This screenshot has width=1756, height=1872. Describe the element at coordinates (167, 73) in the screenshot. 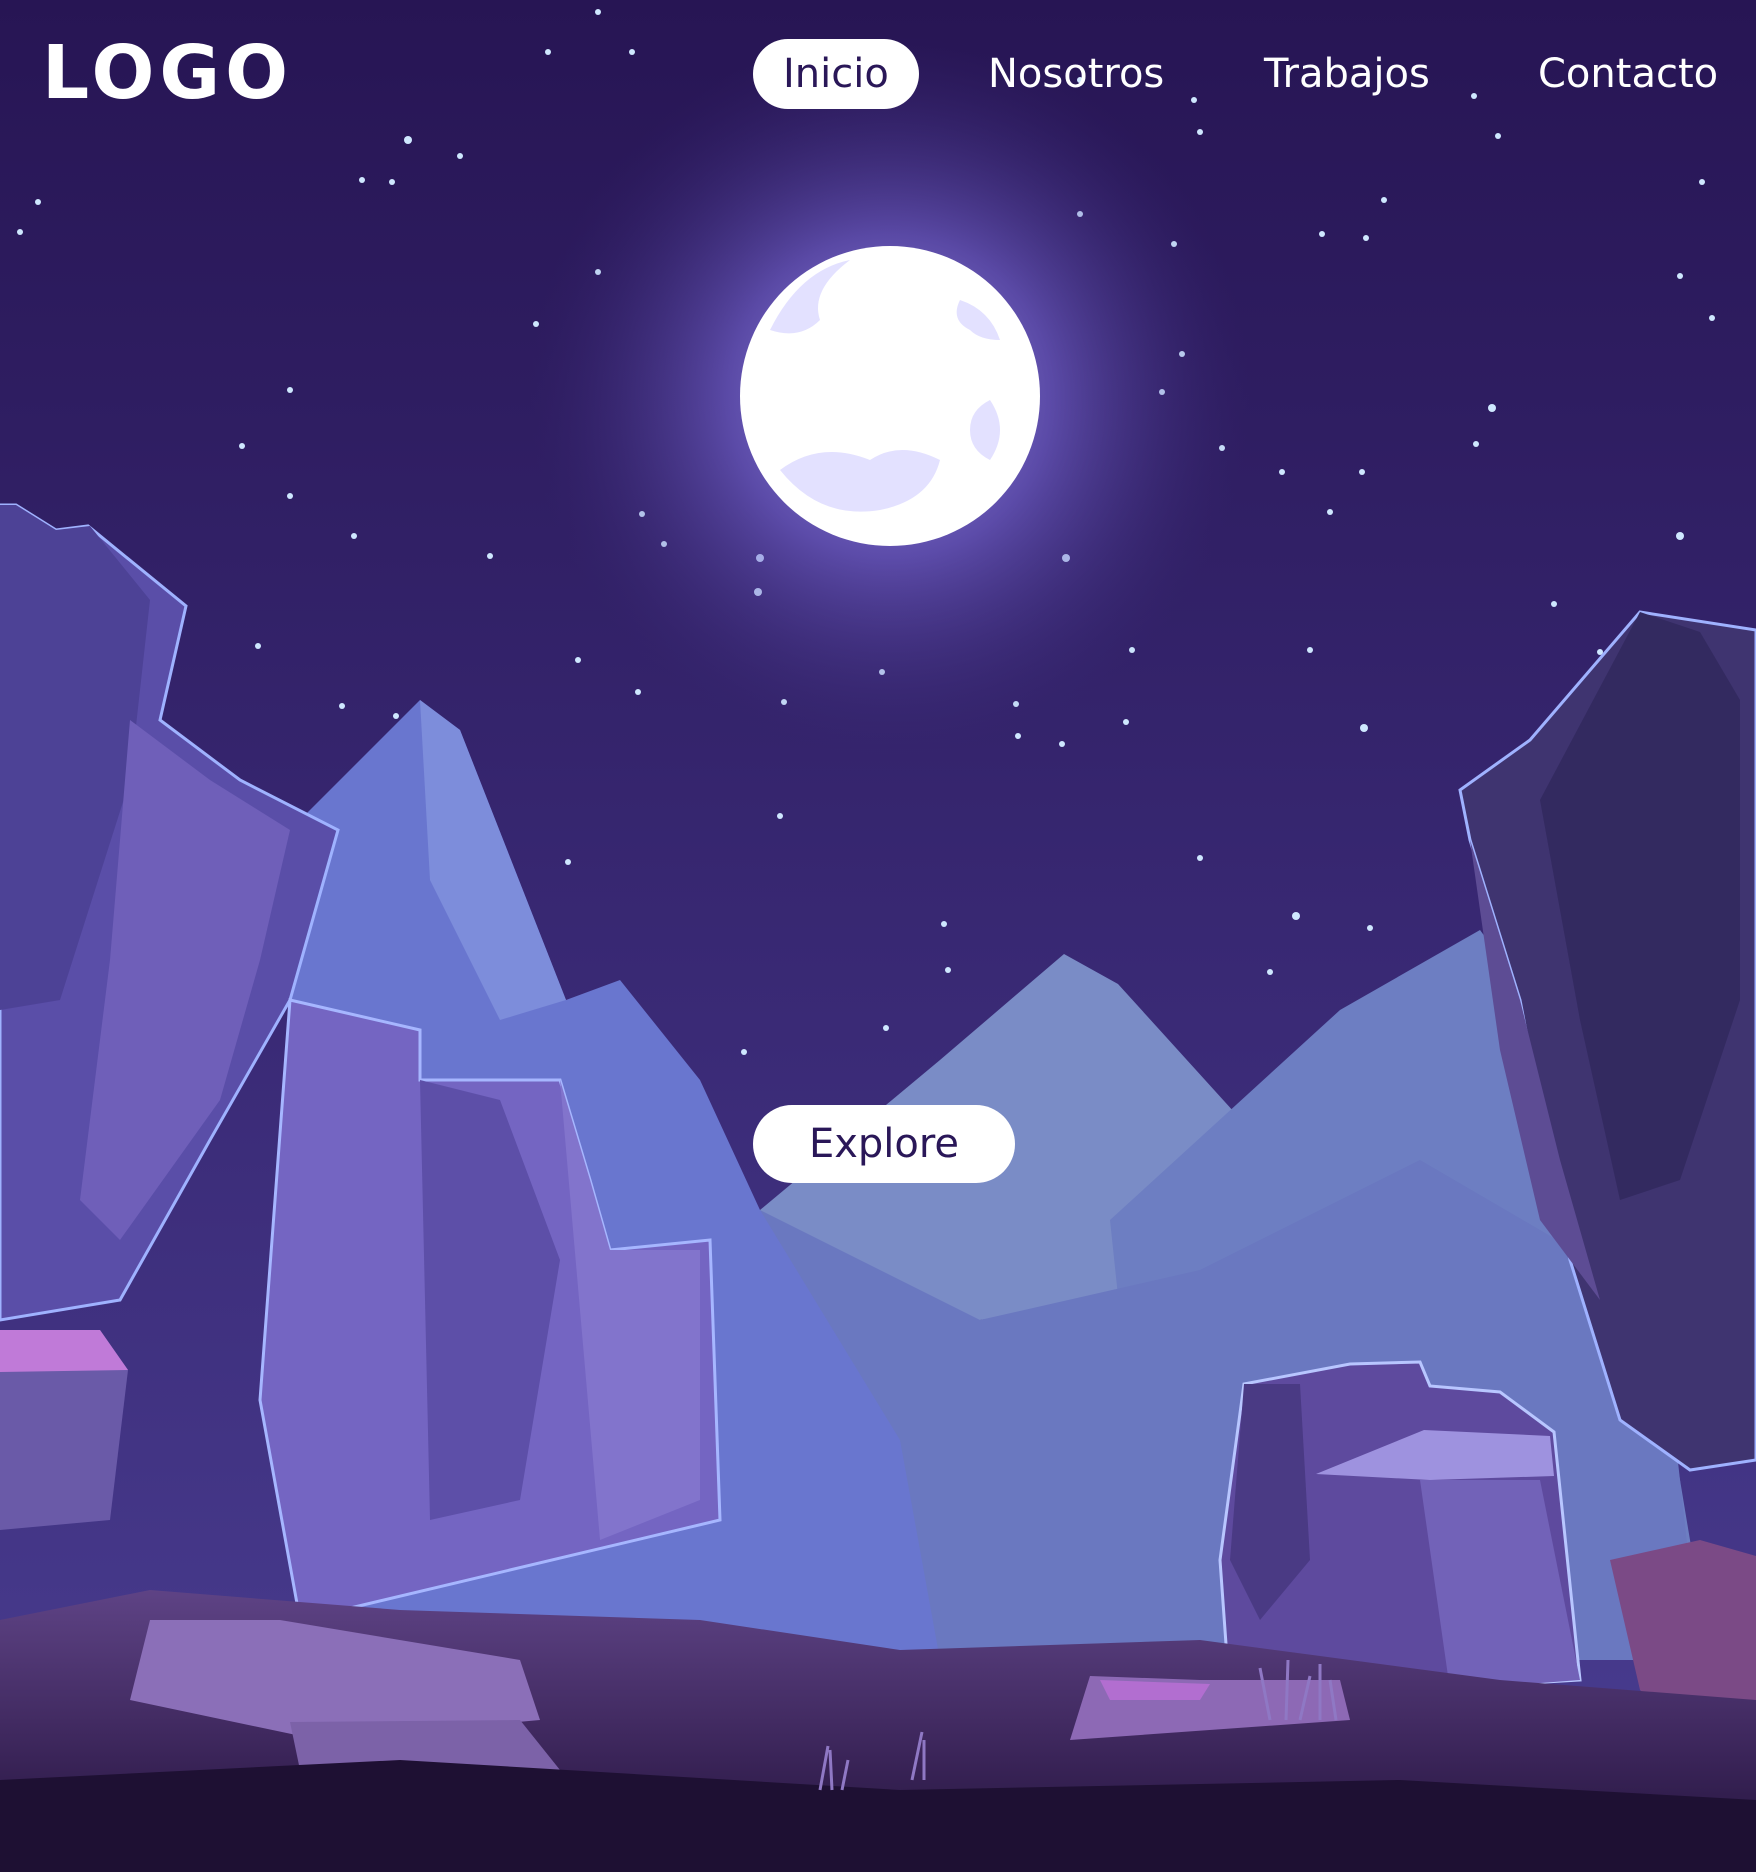

I see `logo: LOGO` at that location.